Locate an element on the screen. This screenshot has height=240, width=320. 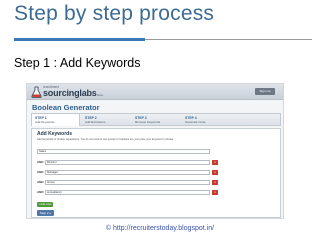
keyword-row: AND consultancy x is located at coordinates (132, 192).